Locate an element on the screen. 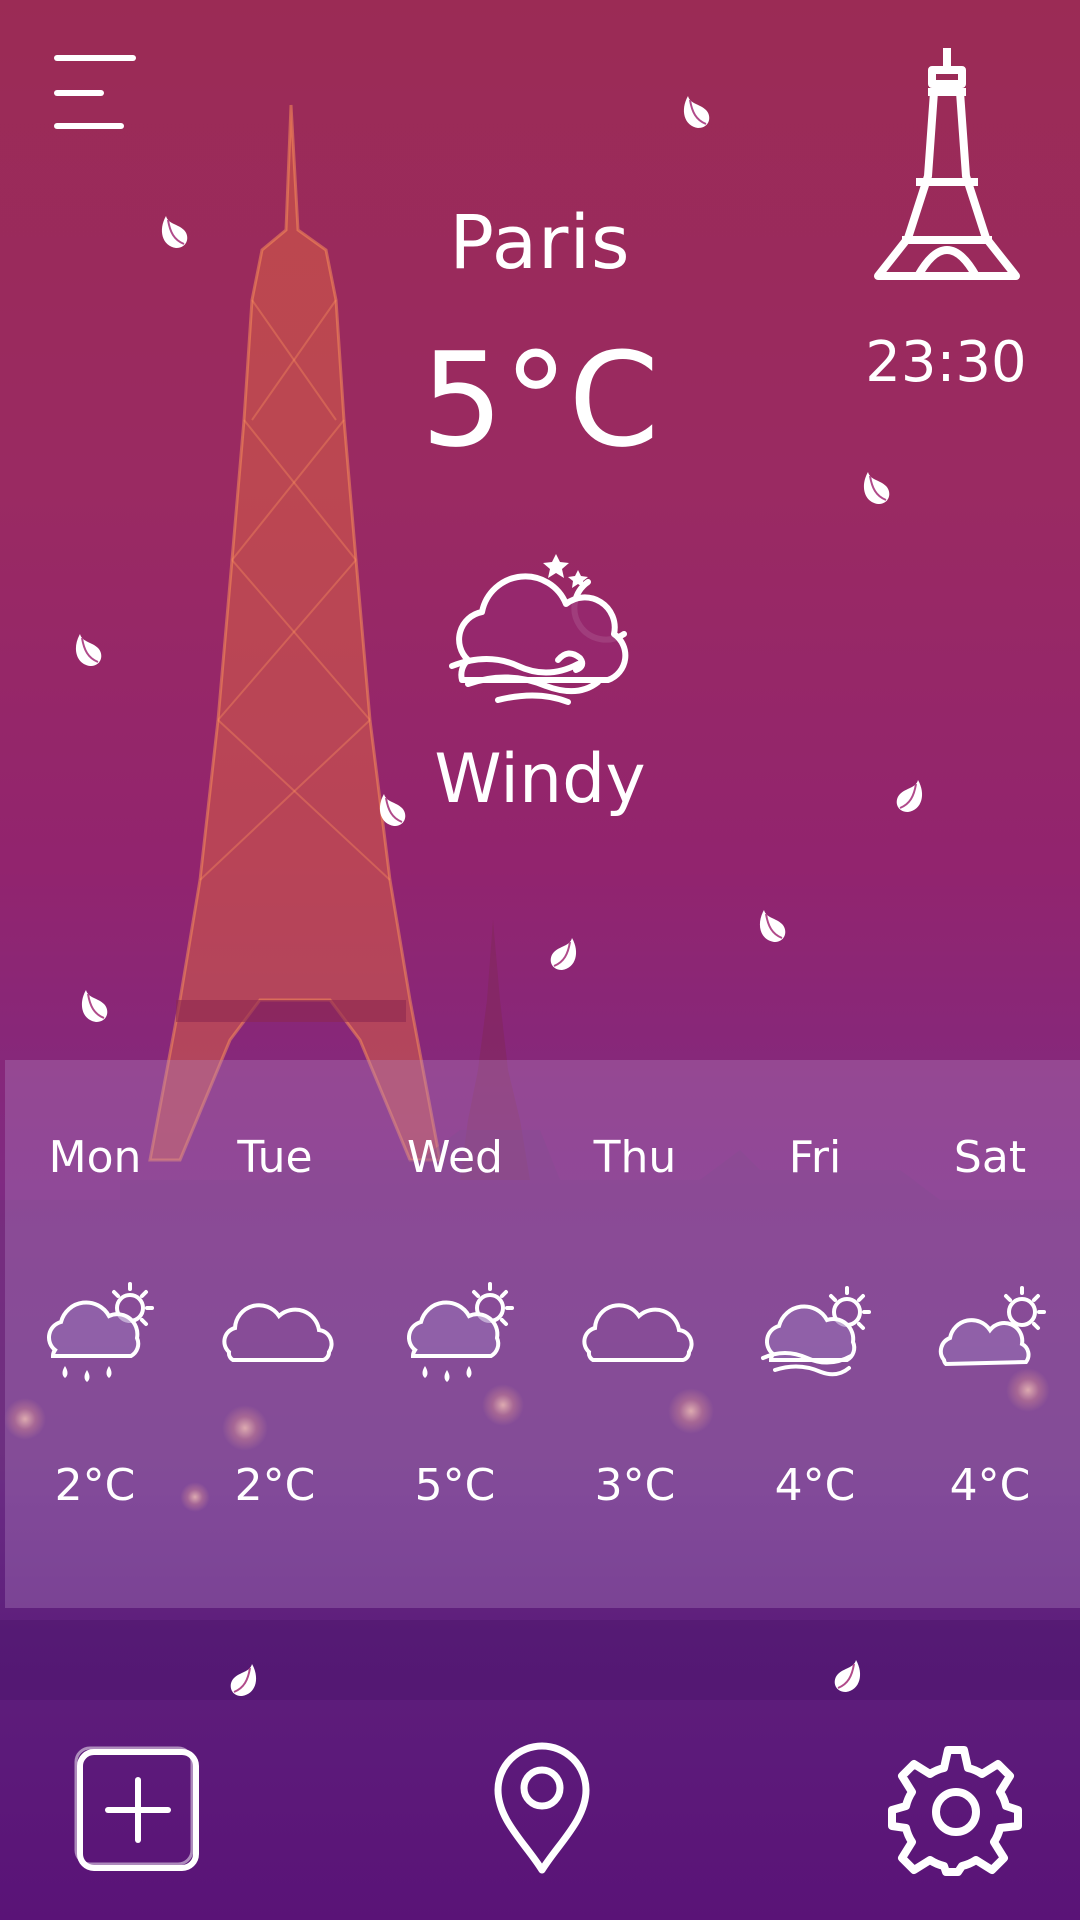 The image size is (1080, 1920). forecast-day-label: Fri is located at coordinates (815, 1157).